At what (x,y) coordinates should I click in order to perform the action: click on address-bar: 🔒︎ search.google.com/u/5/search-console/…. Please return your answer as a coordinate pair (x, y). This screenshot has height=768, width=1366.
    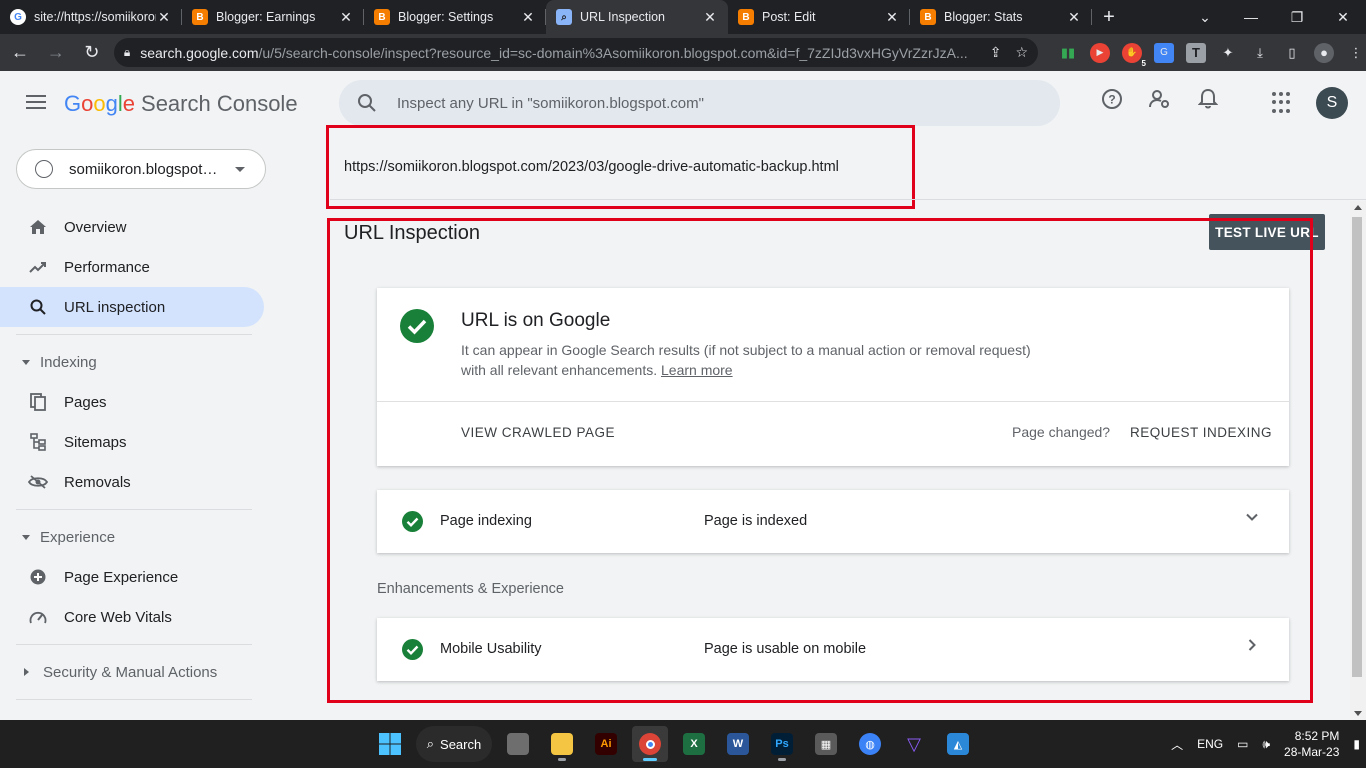
    Looking at the image, I should click on (575, 52).